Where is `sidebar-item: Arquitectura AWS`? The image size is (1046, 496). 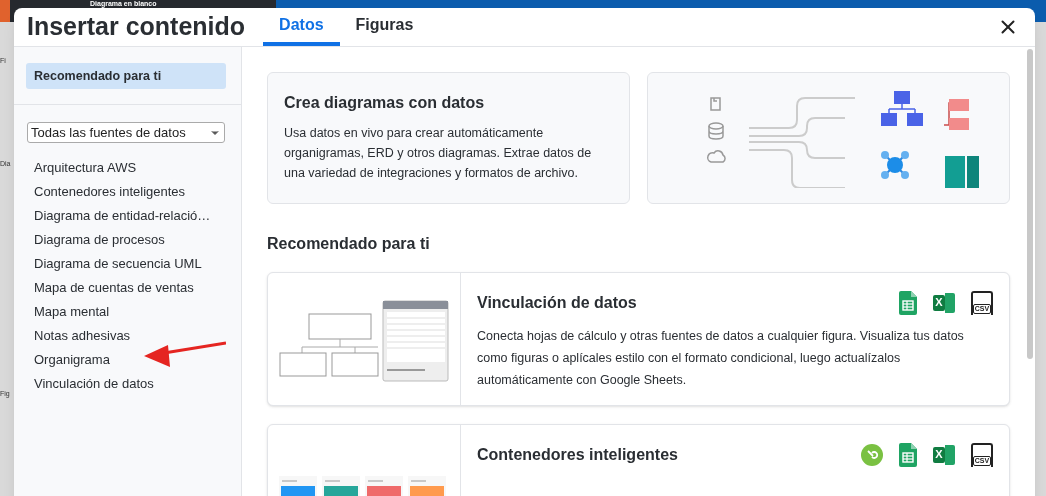 sidebar-item: Arquitectura AWS is located at coordinates (85, 167).